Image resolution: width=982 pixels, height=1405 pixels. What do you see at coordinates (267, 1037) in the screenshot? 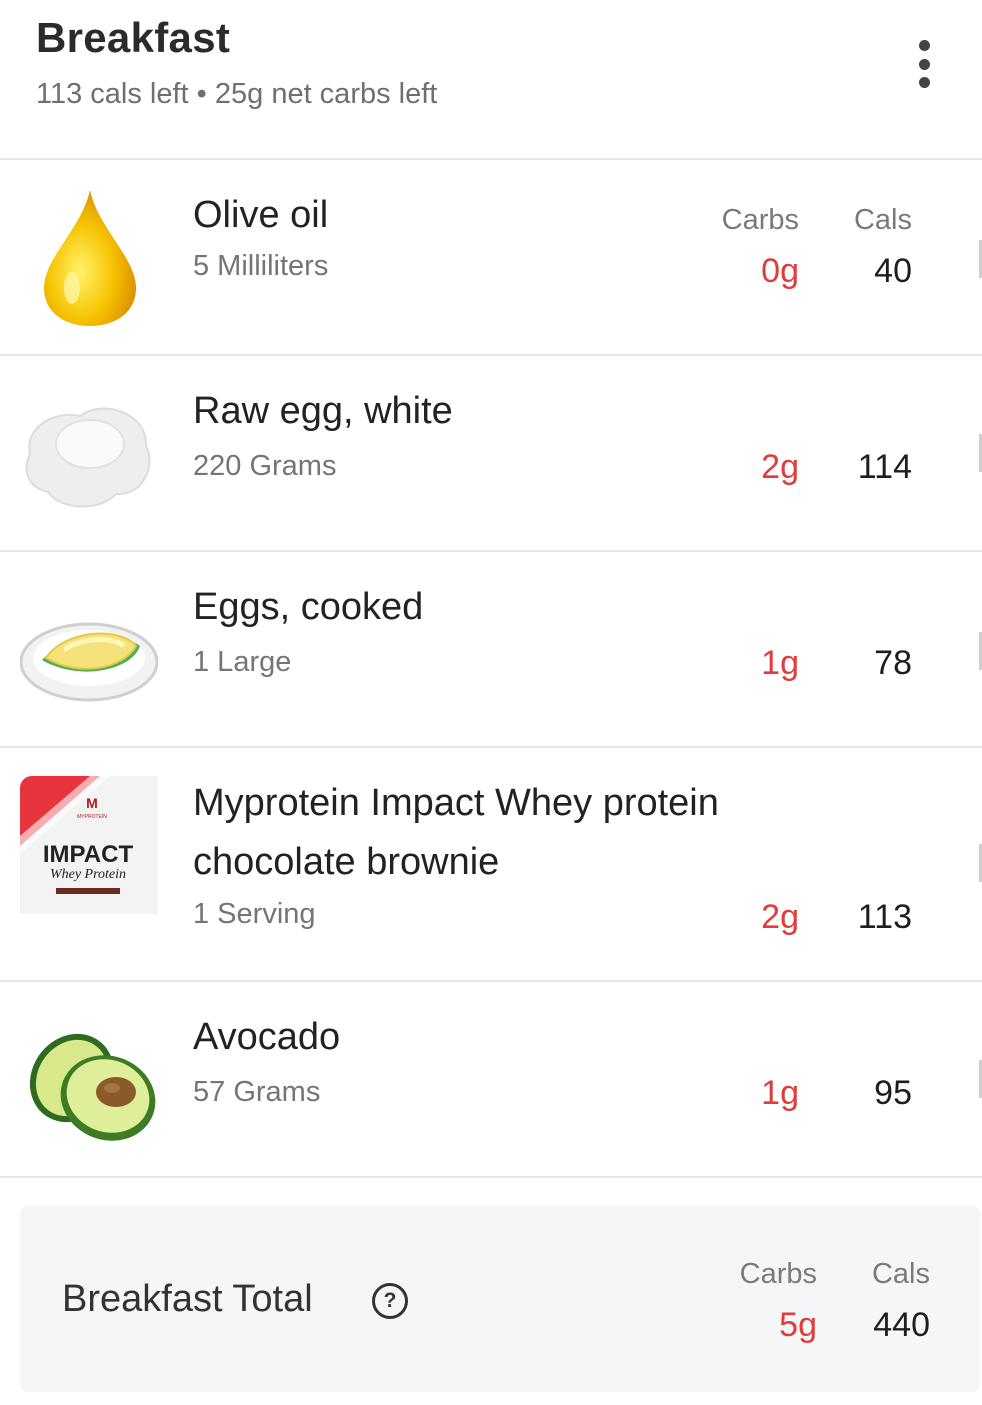
I see `food-name: Avocado` at bounding box center [267, 1037].